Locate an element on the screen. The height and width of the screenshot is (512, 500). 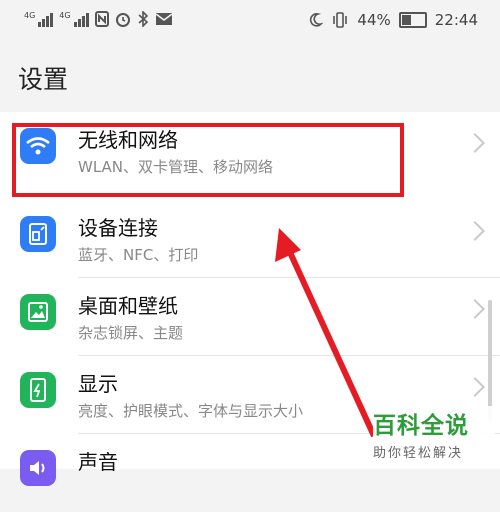
settings-item-label: 显示 is located at coordinates (98, 384).